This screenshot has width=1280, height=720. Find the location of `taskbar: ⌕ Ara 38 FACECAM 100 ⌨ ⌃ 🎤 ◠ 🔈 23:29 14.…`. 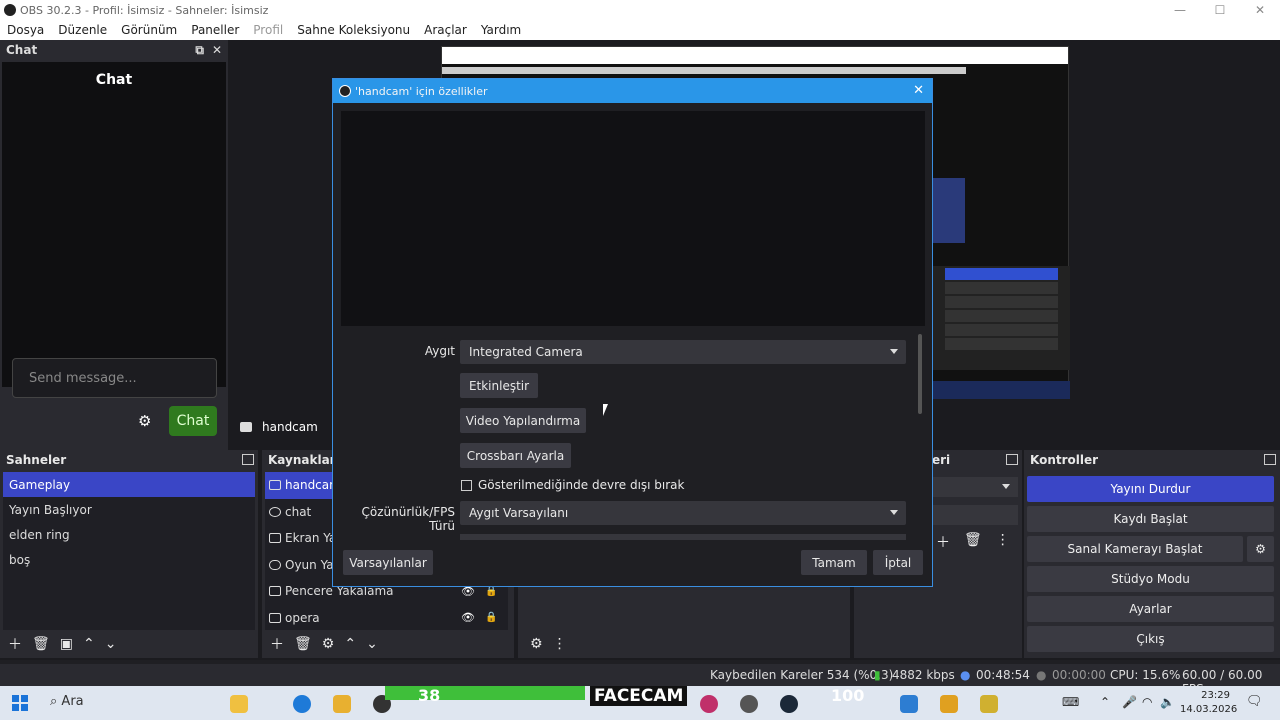

taskbar: ⌕ Ara 38 FACECAM 100 ⌨ ⌃ 🎤 ◠ 🔈 23:29 14.… is located at coordinates (640, 703).